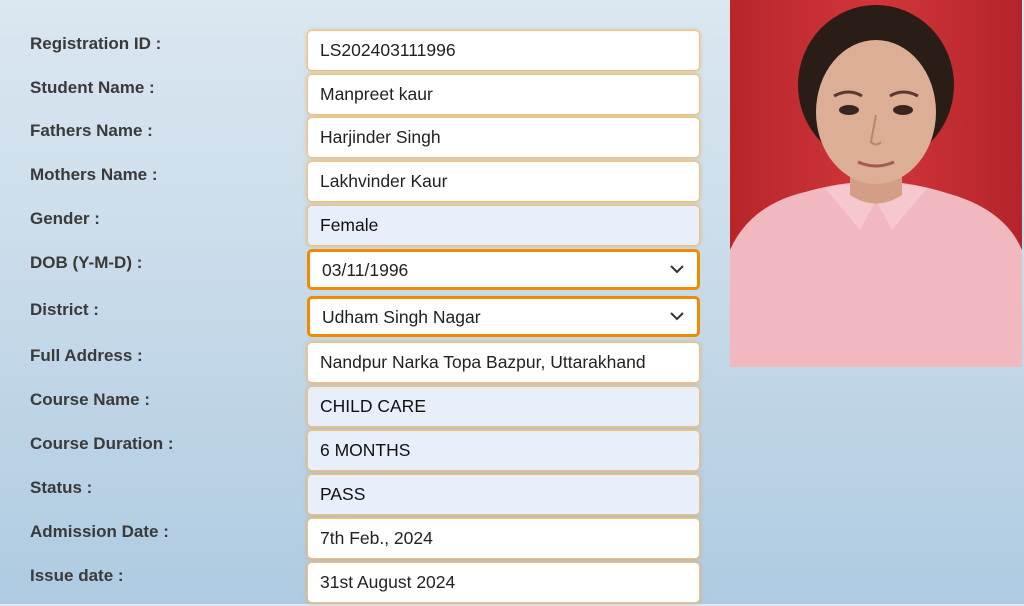 The width and height of the screenshot is (1024, 606). What do you see at coordinates (91, 130) in the screenshot?
I see `fathers-name-label: Fathers Name :` at bounding box center [91, 130].